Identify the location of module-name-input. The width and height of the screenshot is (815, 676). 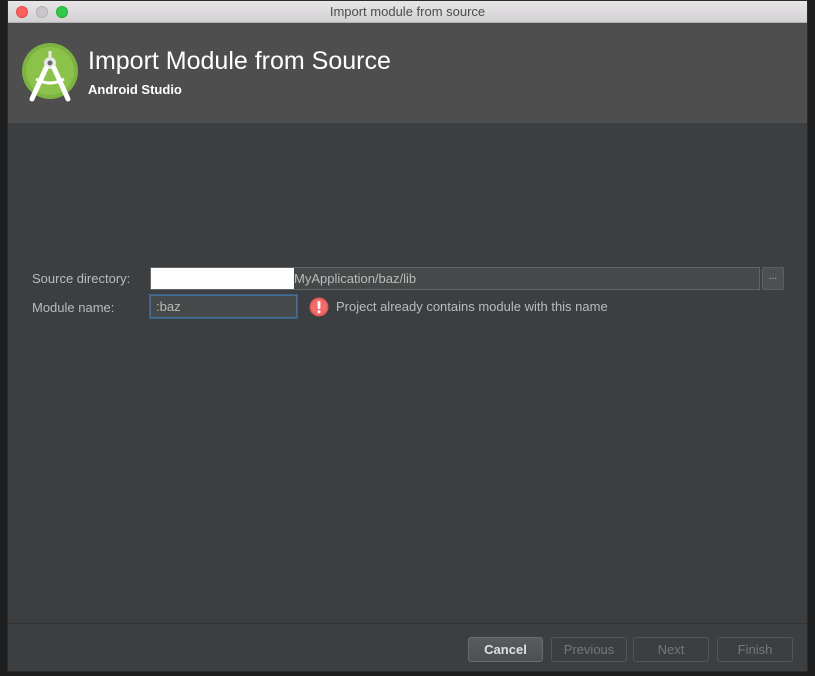
(223, 306).